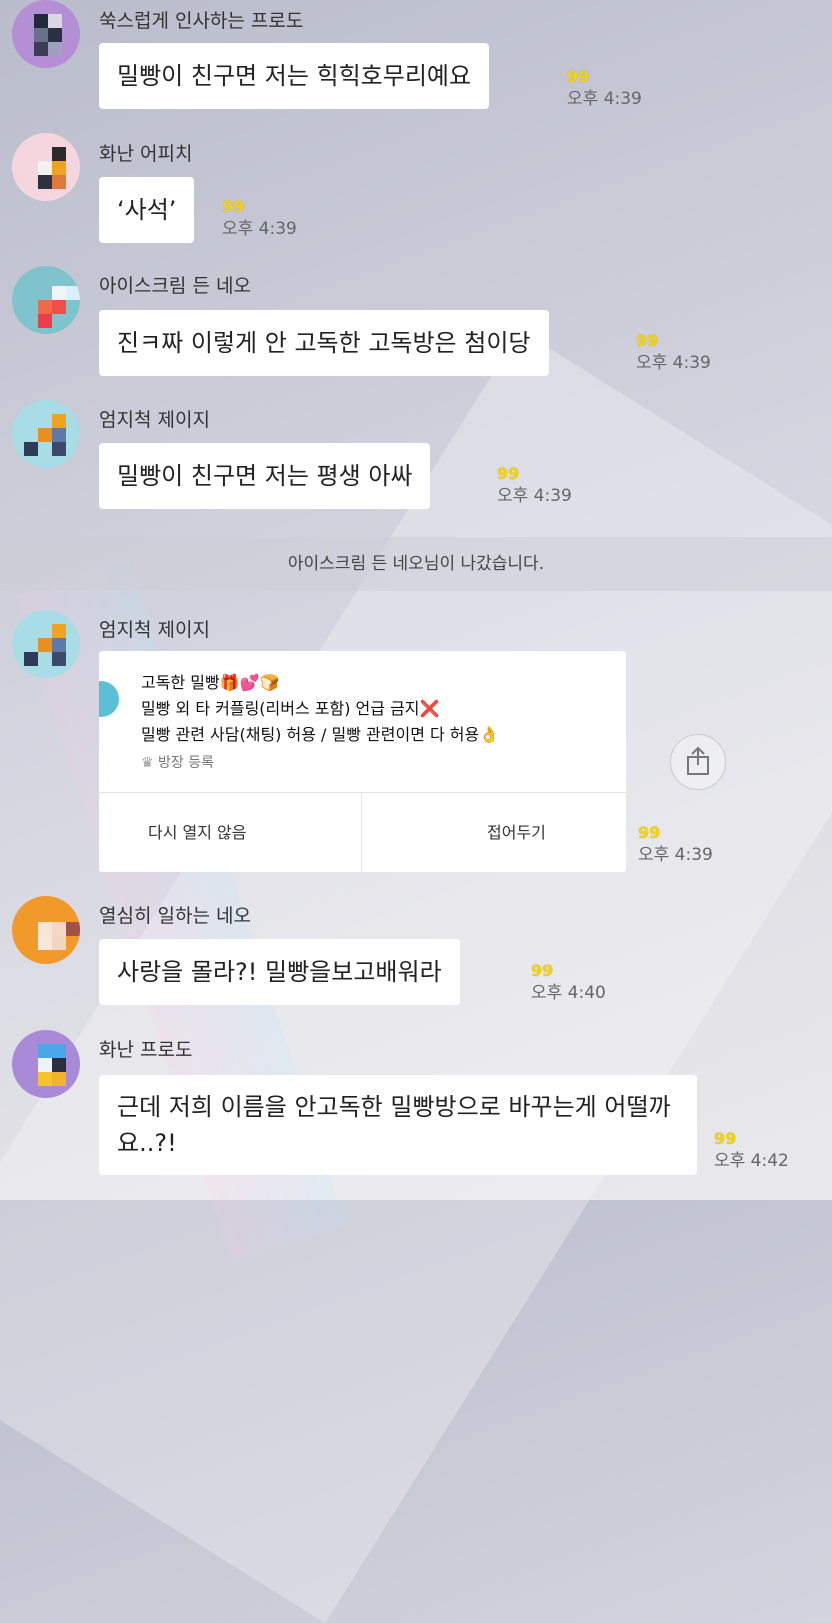  Describe the element at coordinates (109, 699) in the screenshot. I see `notice-icon` at that location.